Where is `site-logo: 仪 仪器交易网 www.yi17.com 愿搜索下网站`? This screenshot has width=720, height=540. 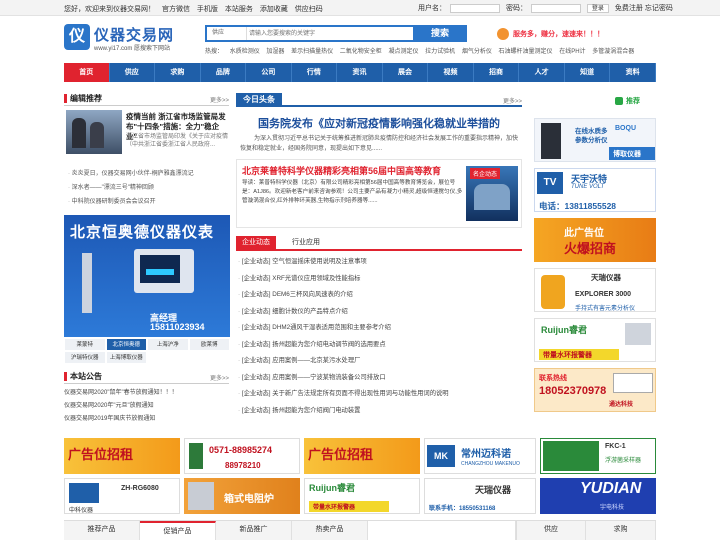
site-logo: 仪 仪器交易网 www.yi17.com 愿搜索下网站 is located at coordinates (139, 38).